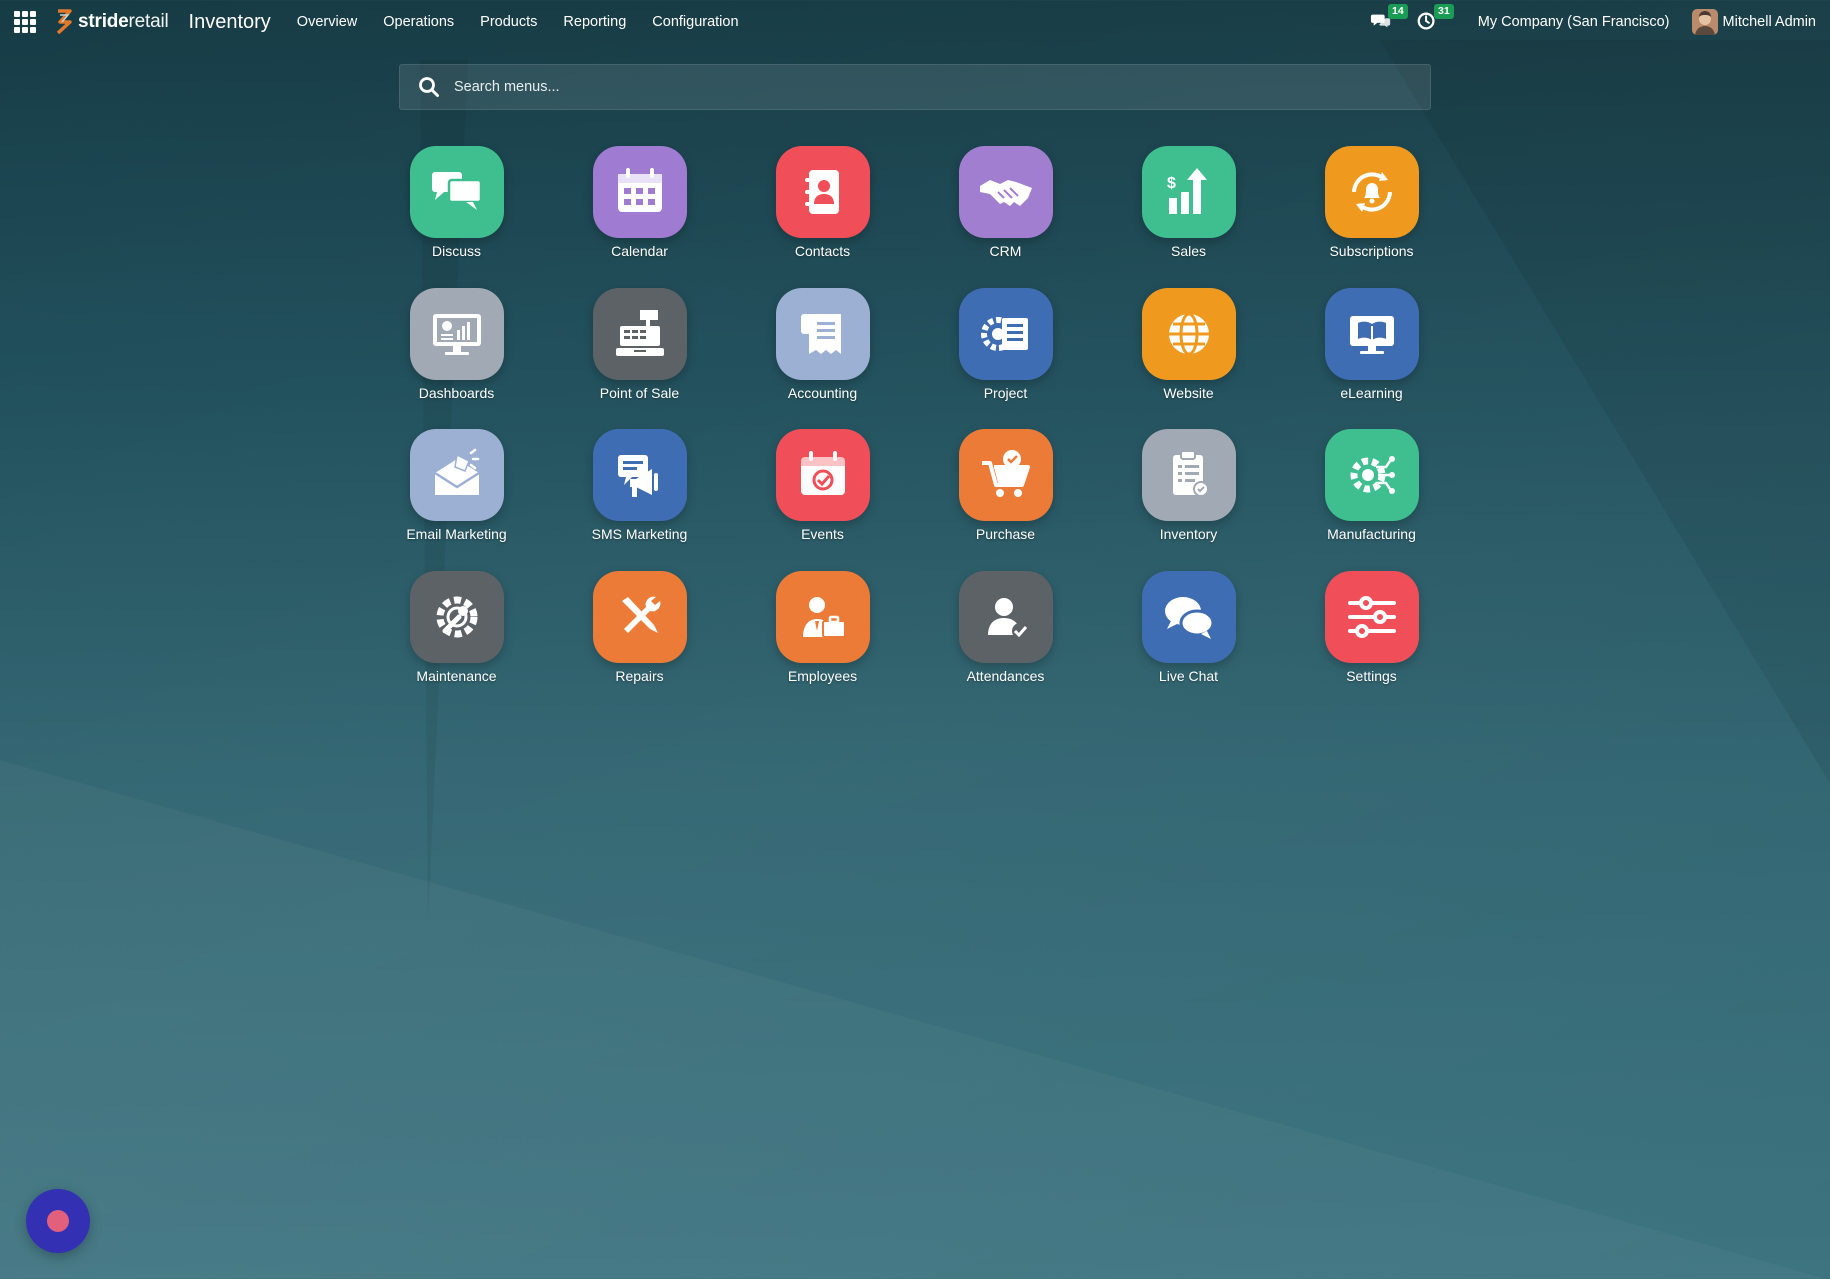  Describe the element at coordinates (1371, 616) in the screenshot. I see `settings-sliders-icon` at that location.